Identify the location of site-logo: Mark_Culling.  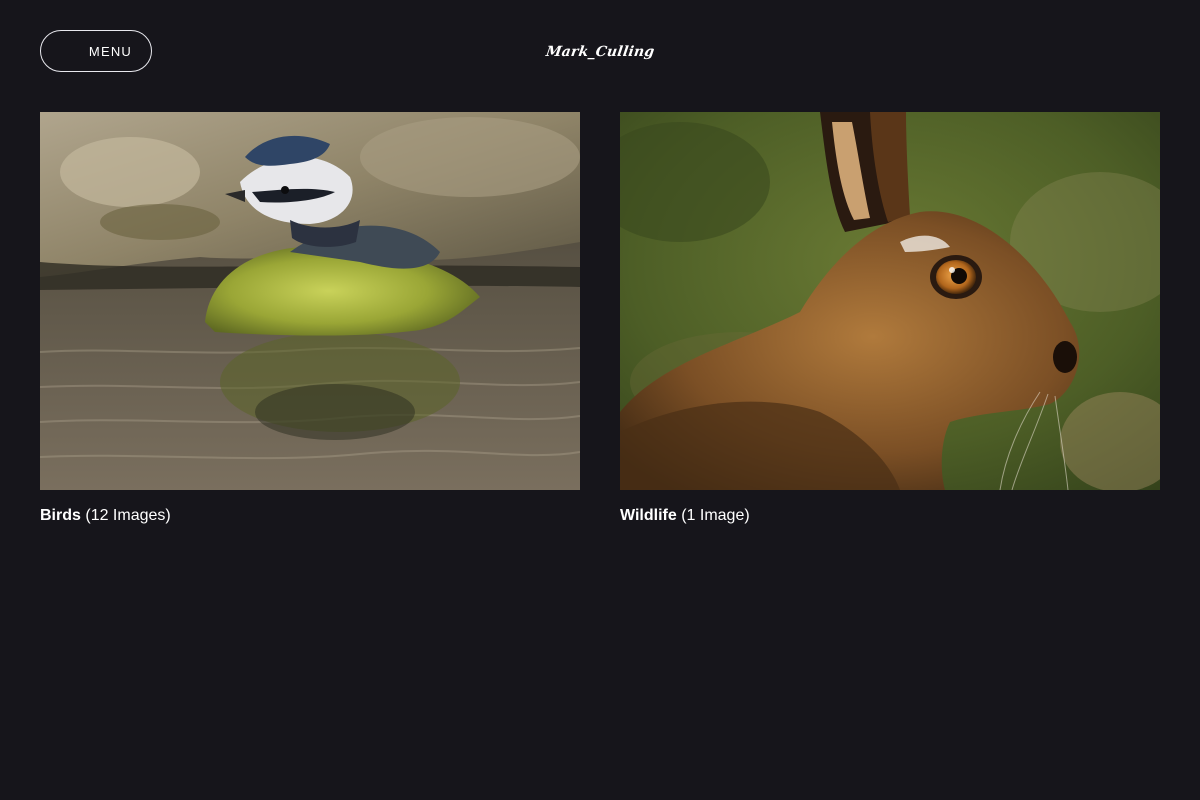
(600, 52).